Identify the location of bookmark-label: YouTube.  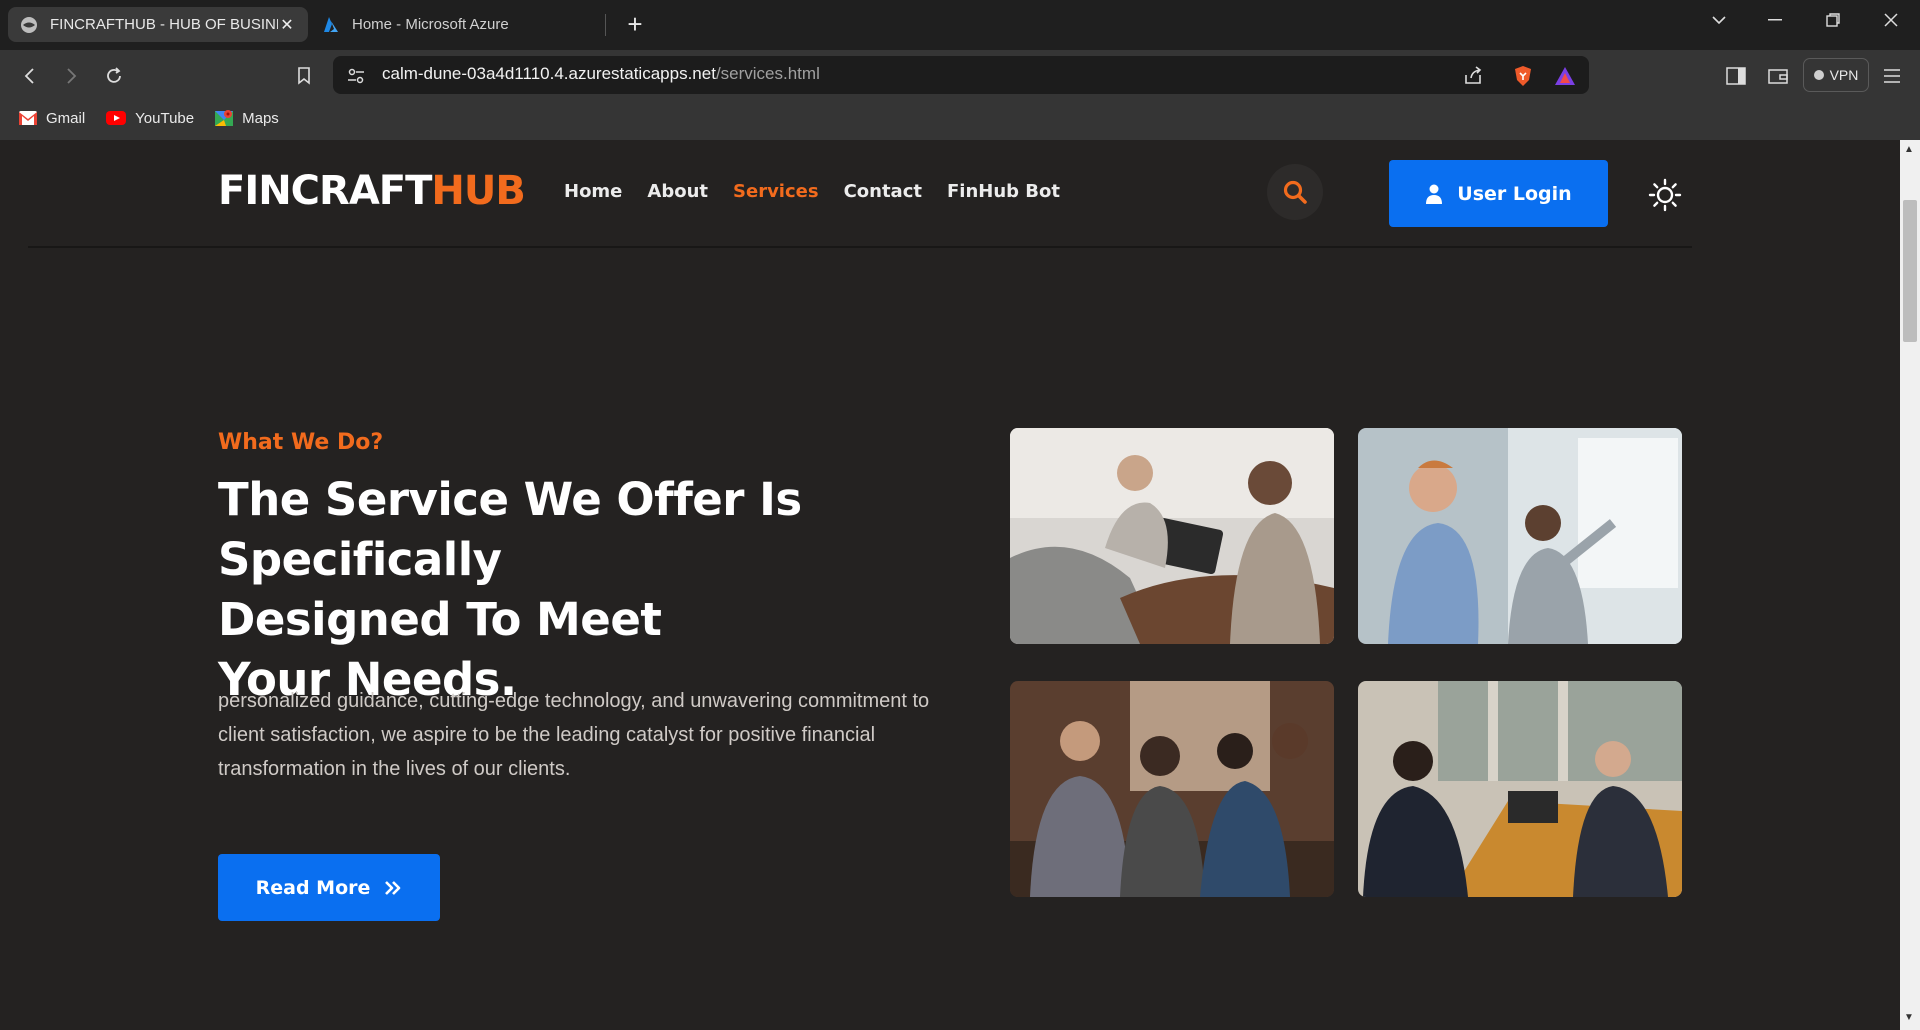
(165, 118).